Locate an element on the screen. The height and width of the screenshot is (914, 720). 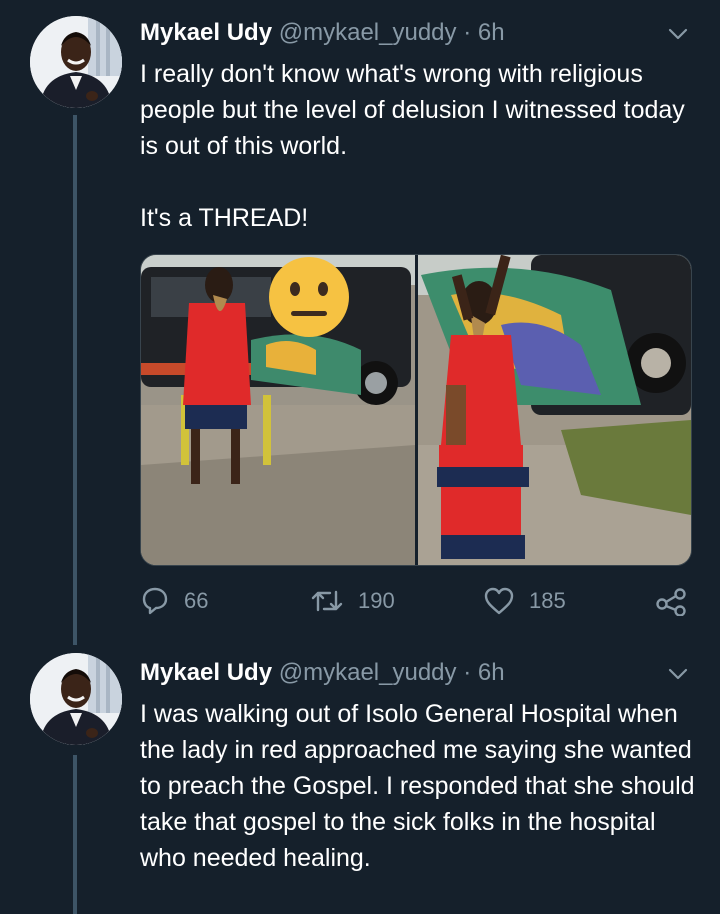
like-count: 185 is located at coordinates (547, 600).